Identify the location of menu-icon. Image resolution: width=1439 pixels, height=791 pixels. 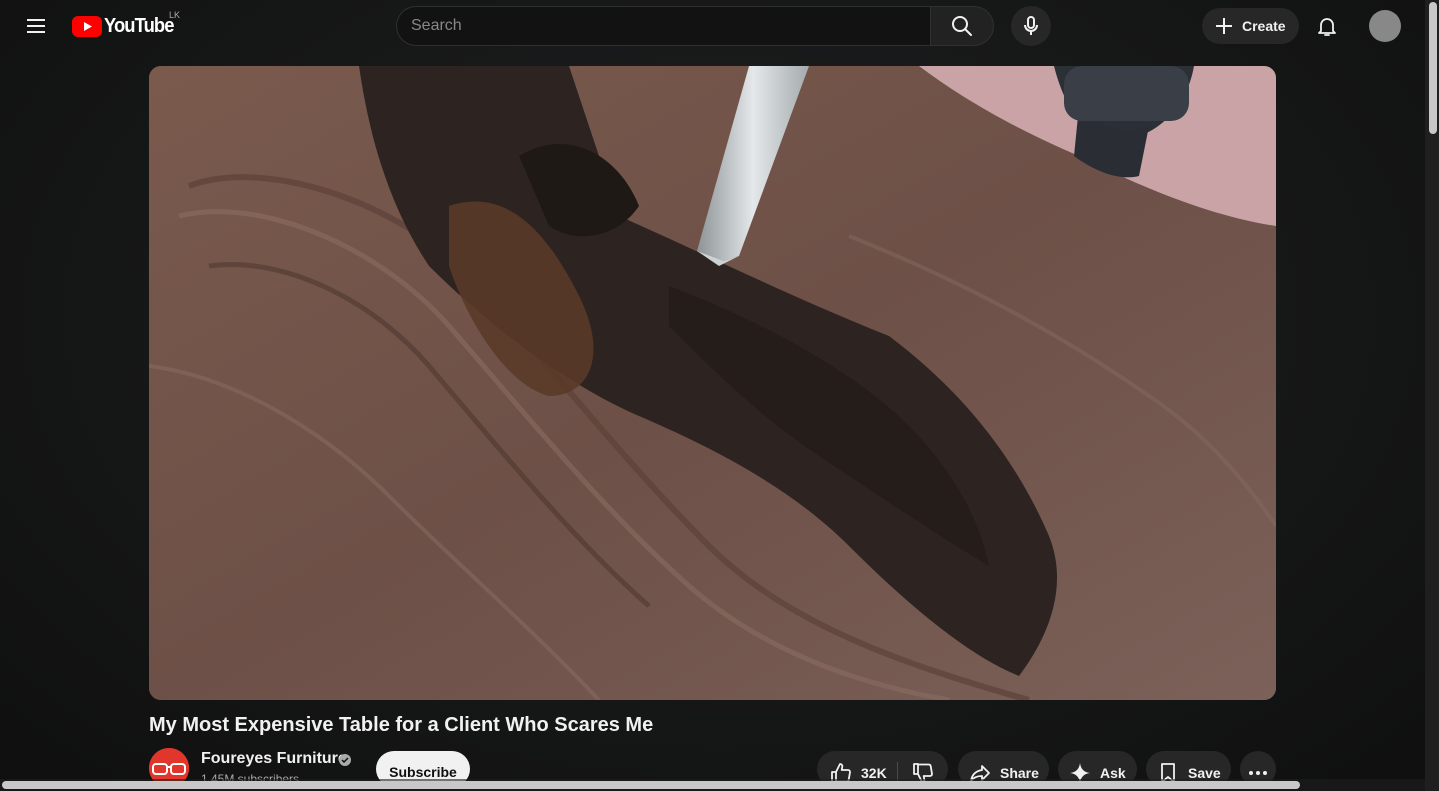
(36, 26).